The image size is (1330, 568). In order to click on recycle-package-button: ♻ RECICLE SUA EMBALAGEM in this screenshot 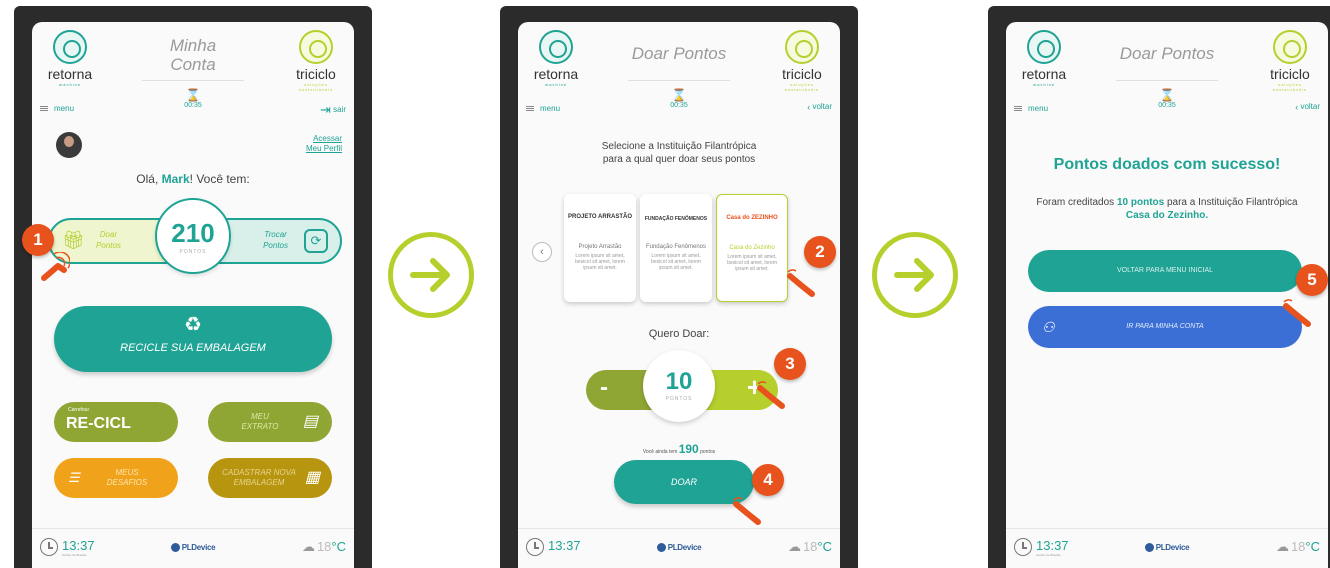, I will do `click(193, 339)`.